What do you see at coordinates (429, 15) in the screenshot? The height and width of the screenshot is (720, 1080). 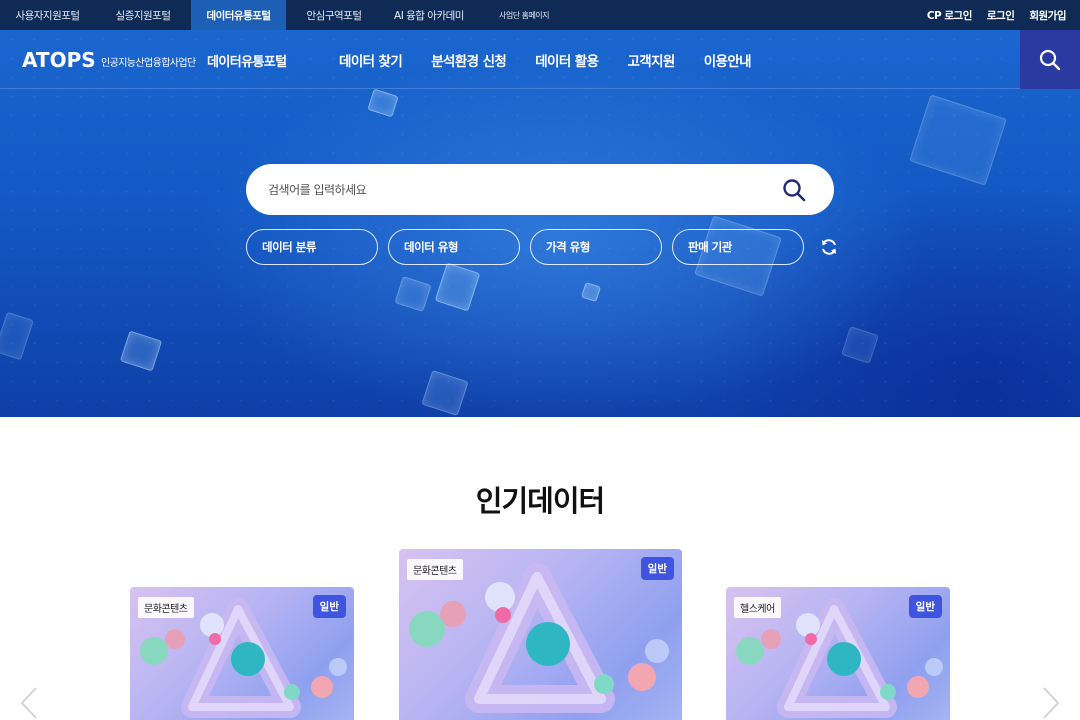 I see `portal-tab-ai-academy: AI 융합 아카데미` at bounding box center [429, 15].